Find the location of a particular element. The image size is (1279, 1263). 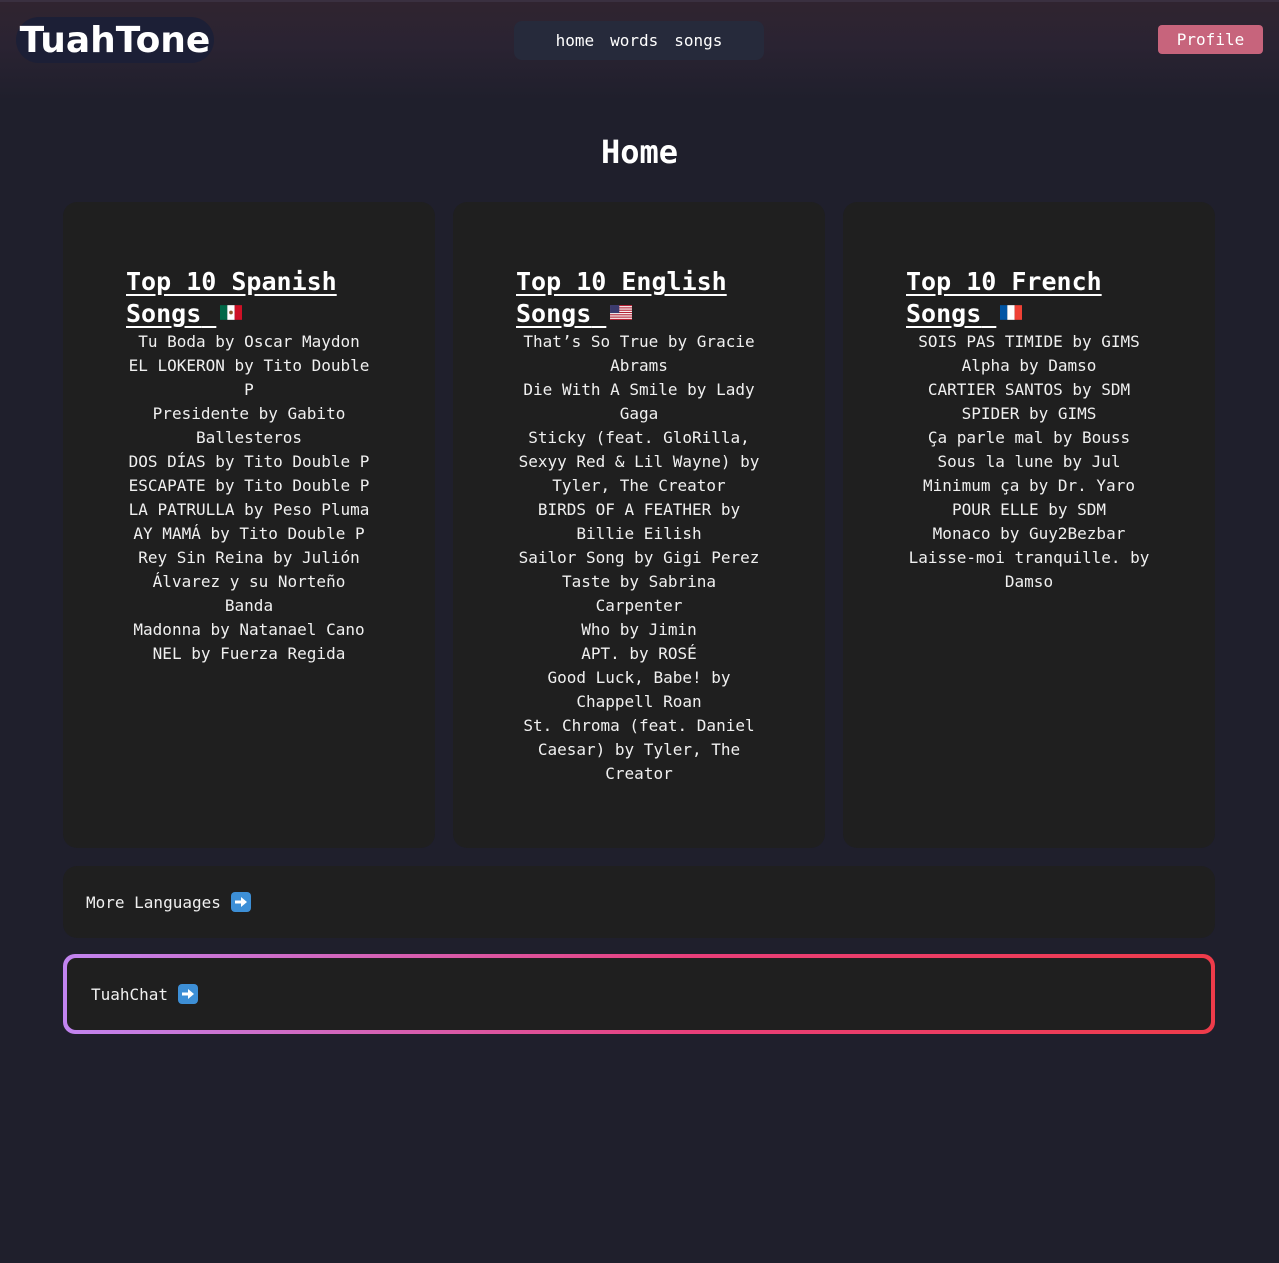

card-title: Top 10 French Songs is located at coordinates (1029, 298).